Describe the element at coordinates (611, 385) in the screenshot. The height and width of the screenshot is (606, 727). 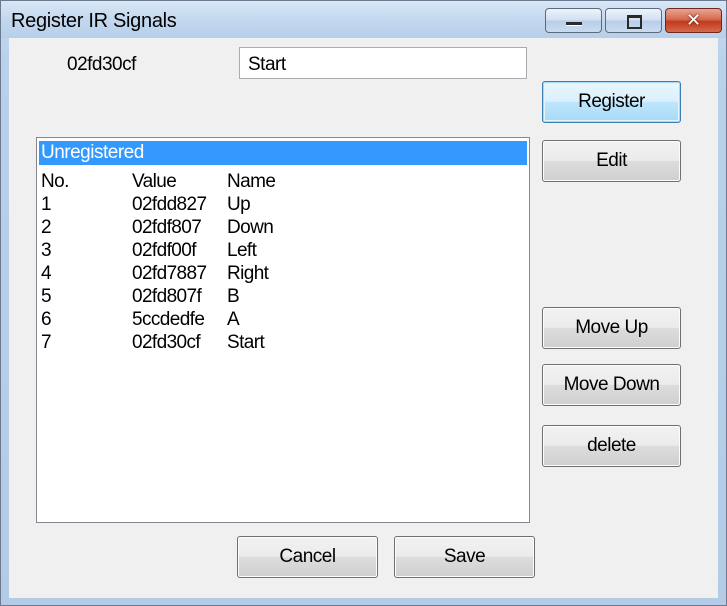
I see `move-down-button: Move Down` at that location.